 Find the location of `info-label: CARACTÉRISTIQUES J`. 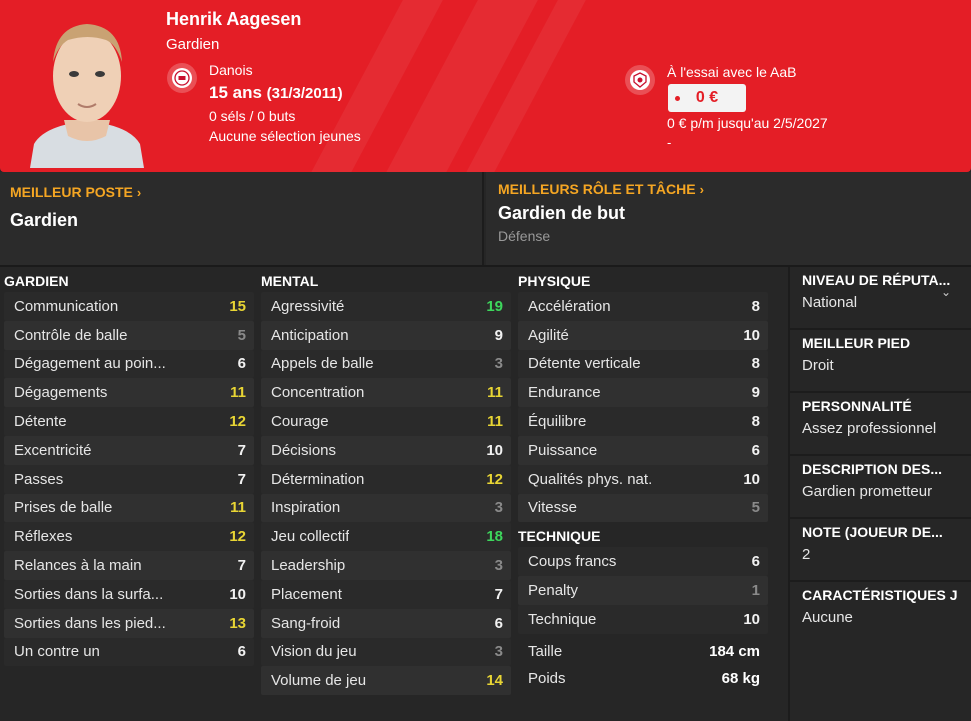

info-label: CARACTÉRISTIQUES J is located at coordinates (884, 595).